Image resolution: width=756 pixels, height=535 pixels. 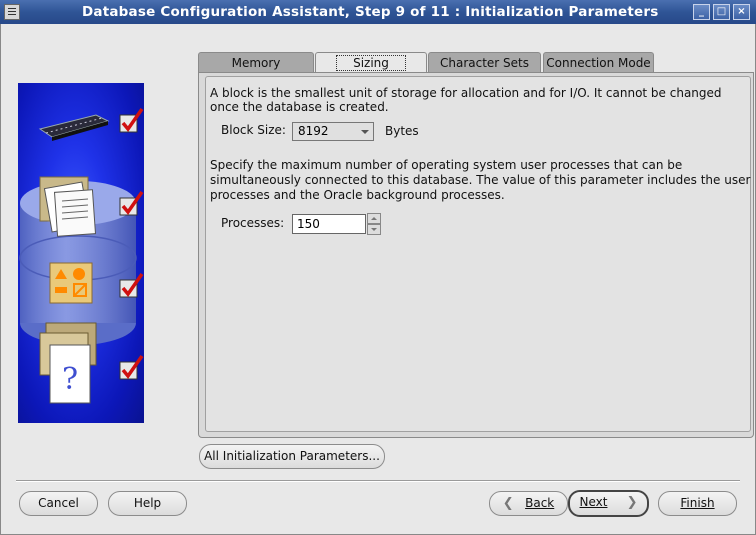 I want to click on chevron-right-icon: ❯, so click(x=632, y=502).